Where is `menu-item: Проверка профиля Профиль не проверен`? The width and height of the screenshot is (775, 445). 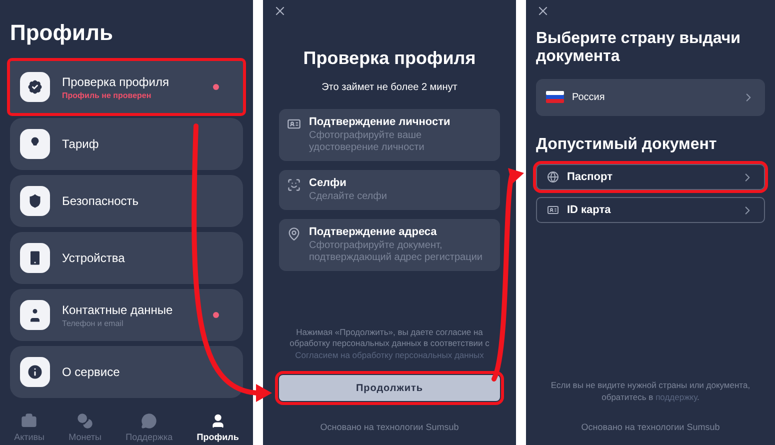 menu-item: Проверка профиля Профиль не проверен is located at coordinates (126, 87).